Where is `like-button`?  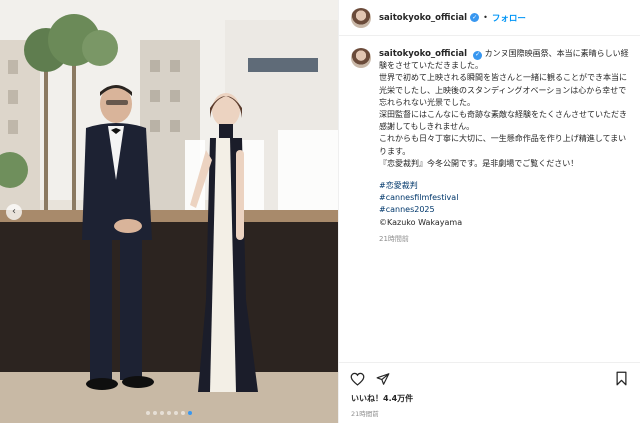
like-button is located at coordinates (357, 379).